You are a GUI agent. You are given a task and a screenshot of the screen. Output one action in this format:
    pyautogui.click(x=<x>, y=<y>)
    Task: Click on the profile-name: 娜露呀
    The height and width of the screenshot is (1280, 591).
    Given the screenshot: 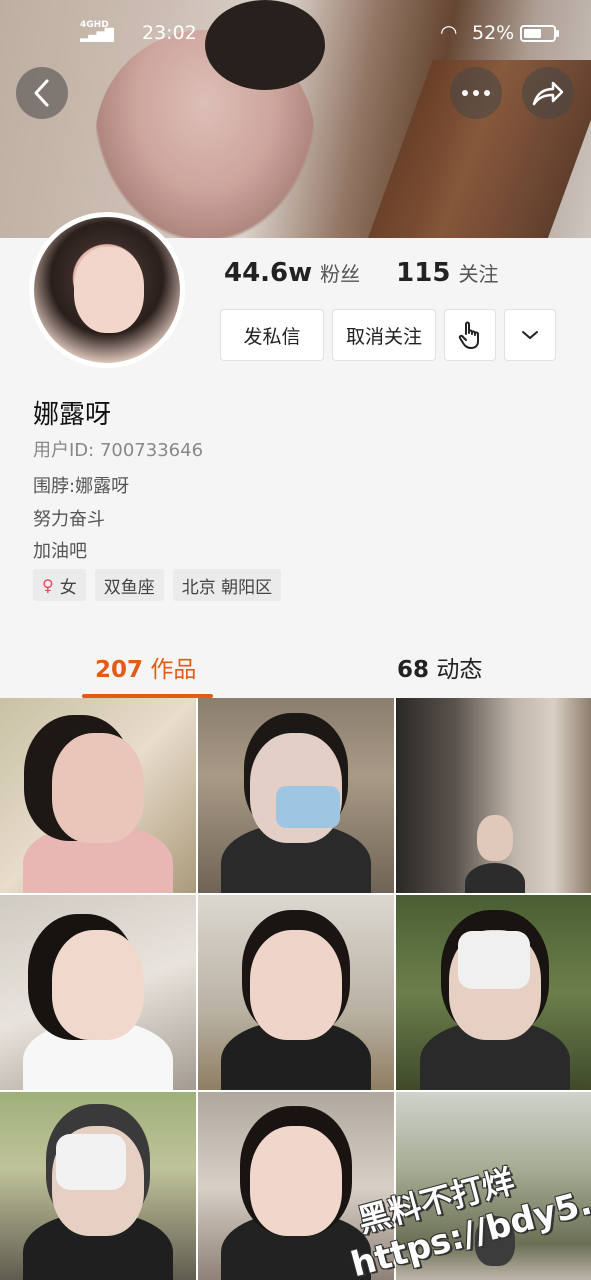 What is the action you would take?
    pyautogui.click(x=72, y=415)
    